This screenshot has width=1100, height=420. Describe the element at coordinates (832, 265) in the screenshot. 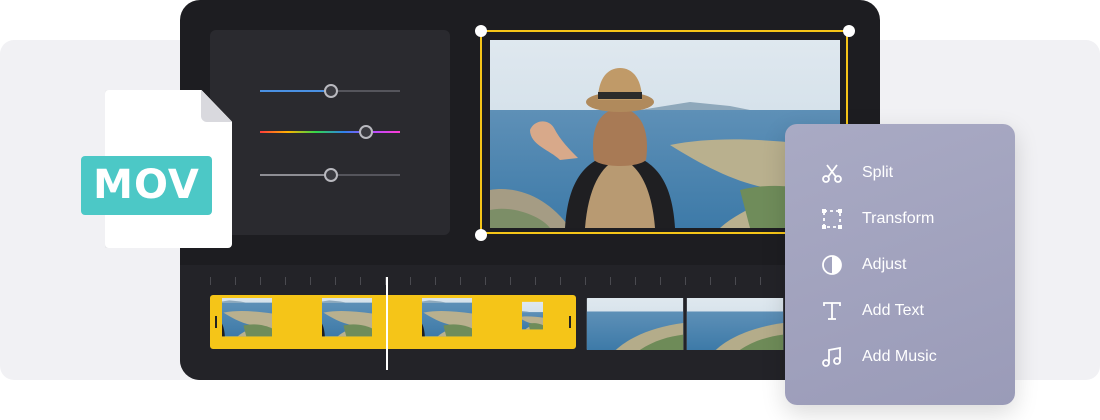

I see `adjust-icon` at that location.